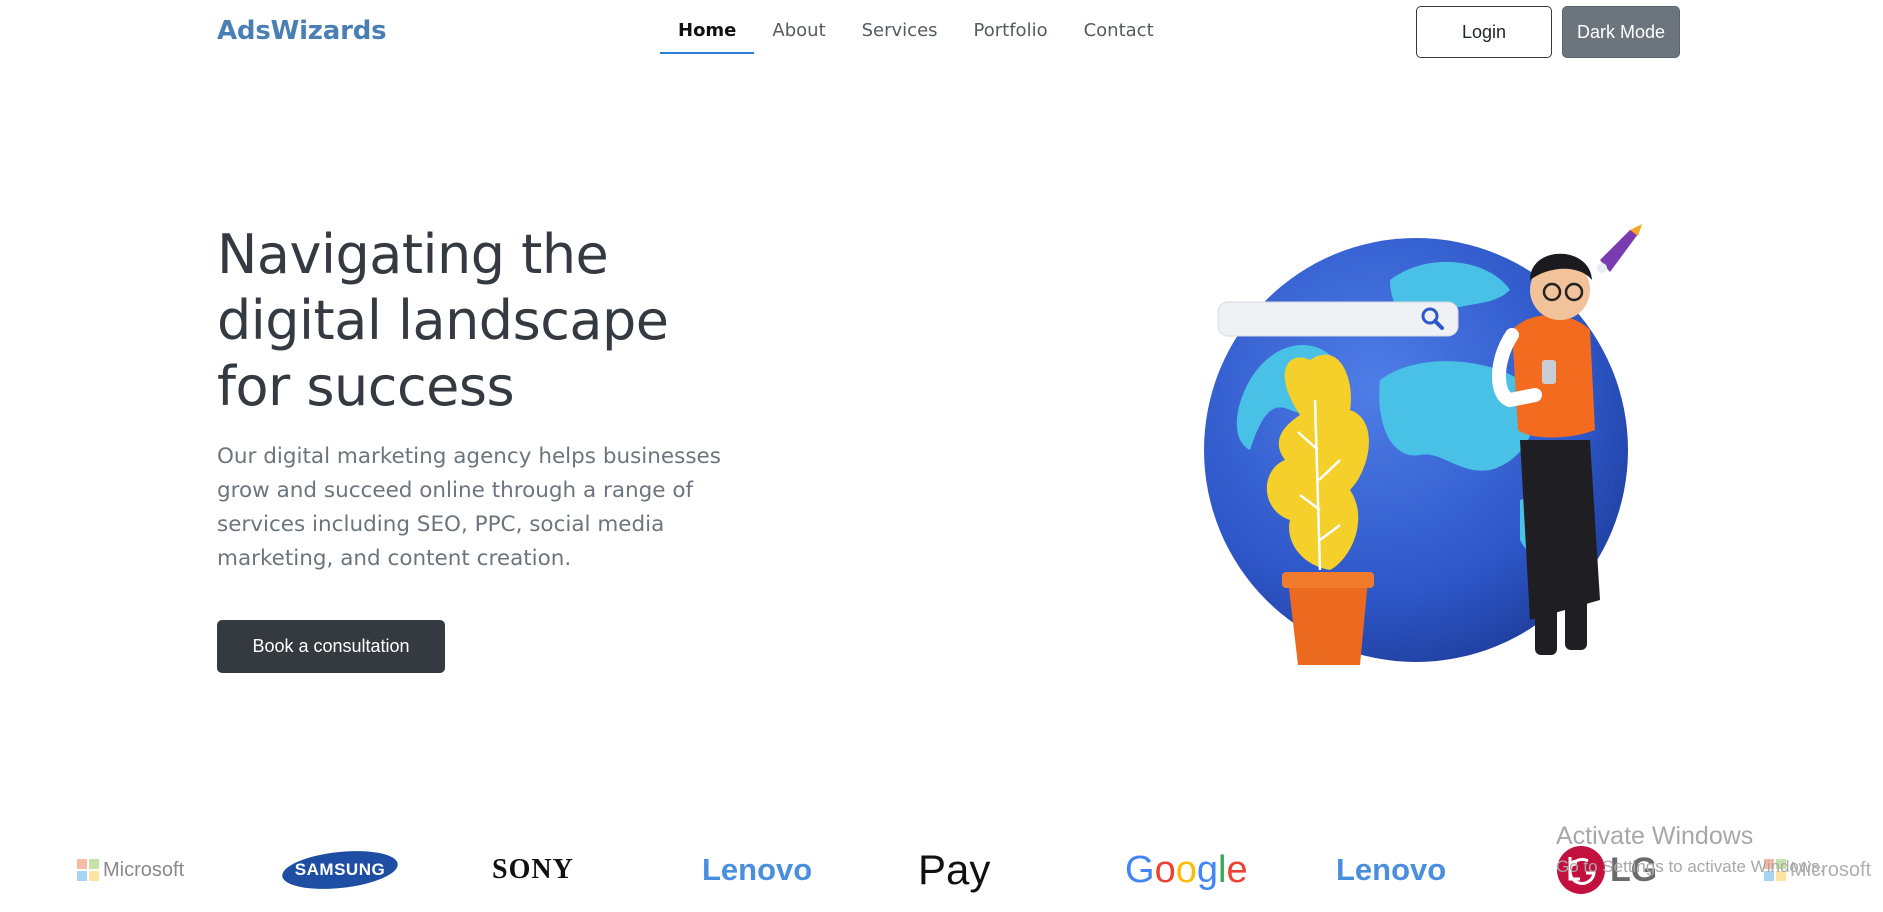  I want to click on sony-logo: SONY, so click(533, 870).